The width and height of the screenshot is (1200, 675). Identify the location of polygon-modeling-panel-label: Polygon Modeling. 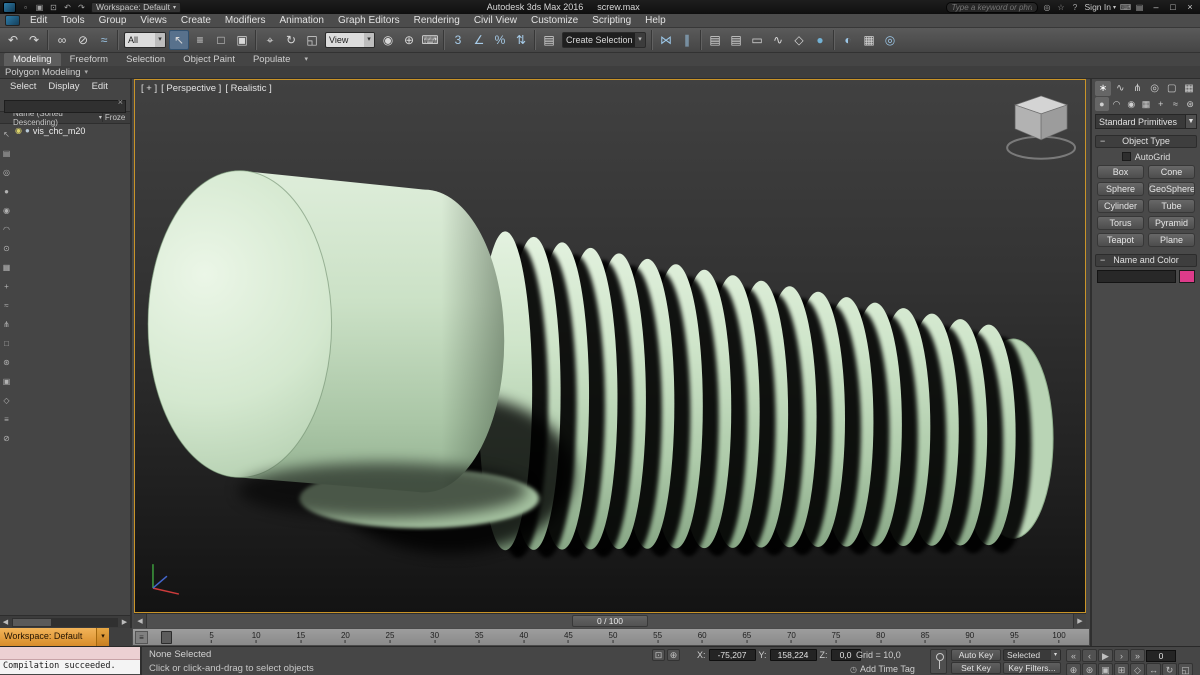
(43, 72).